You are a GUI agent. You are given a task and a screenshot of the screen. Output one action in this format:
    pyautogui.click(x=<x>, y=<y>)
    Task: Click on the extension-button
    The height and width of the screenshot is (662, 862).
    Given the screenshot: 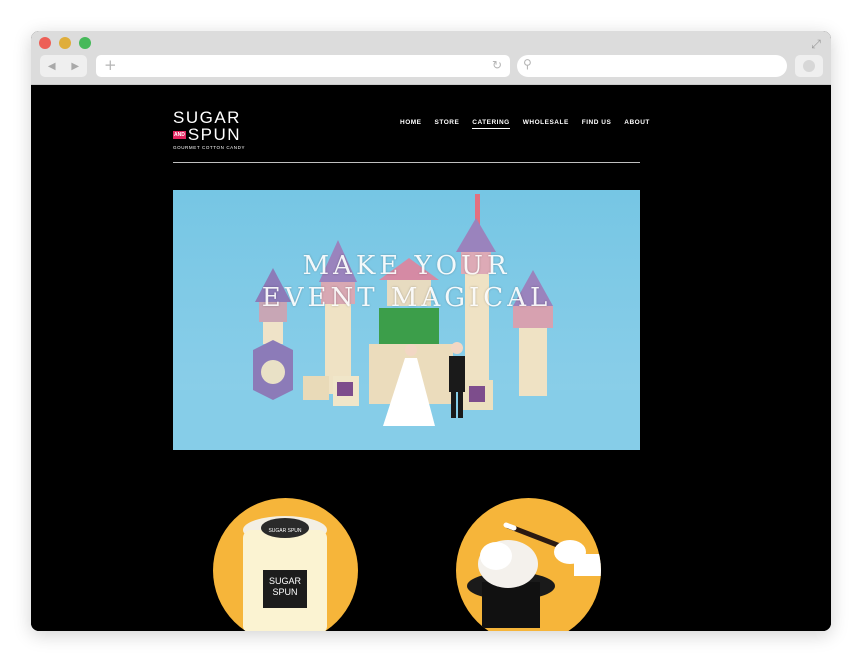 What is the action you would take?
    pyautogui.click(x=809, y=66)
    